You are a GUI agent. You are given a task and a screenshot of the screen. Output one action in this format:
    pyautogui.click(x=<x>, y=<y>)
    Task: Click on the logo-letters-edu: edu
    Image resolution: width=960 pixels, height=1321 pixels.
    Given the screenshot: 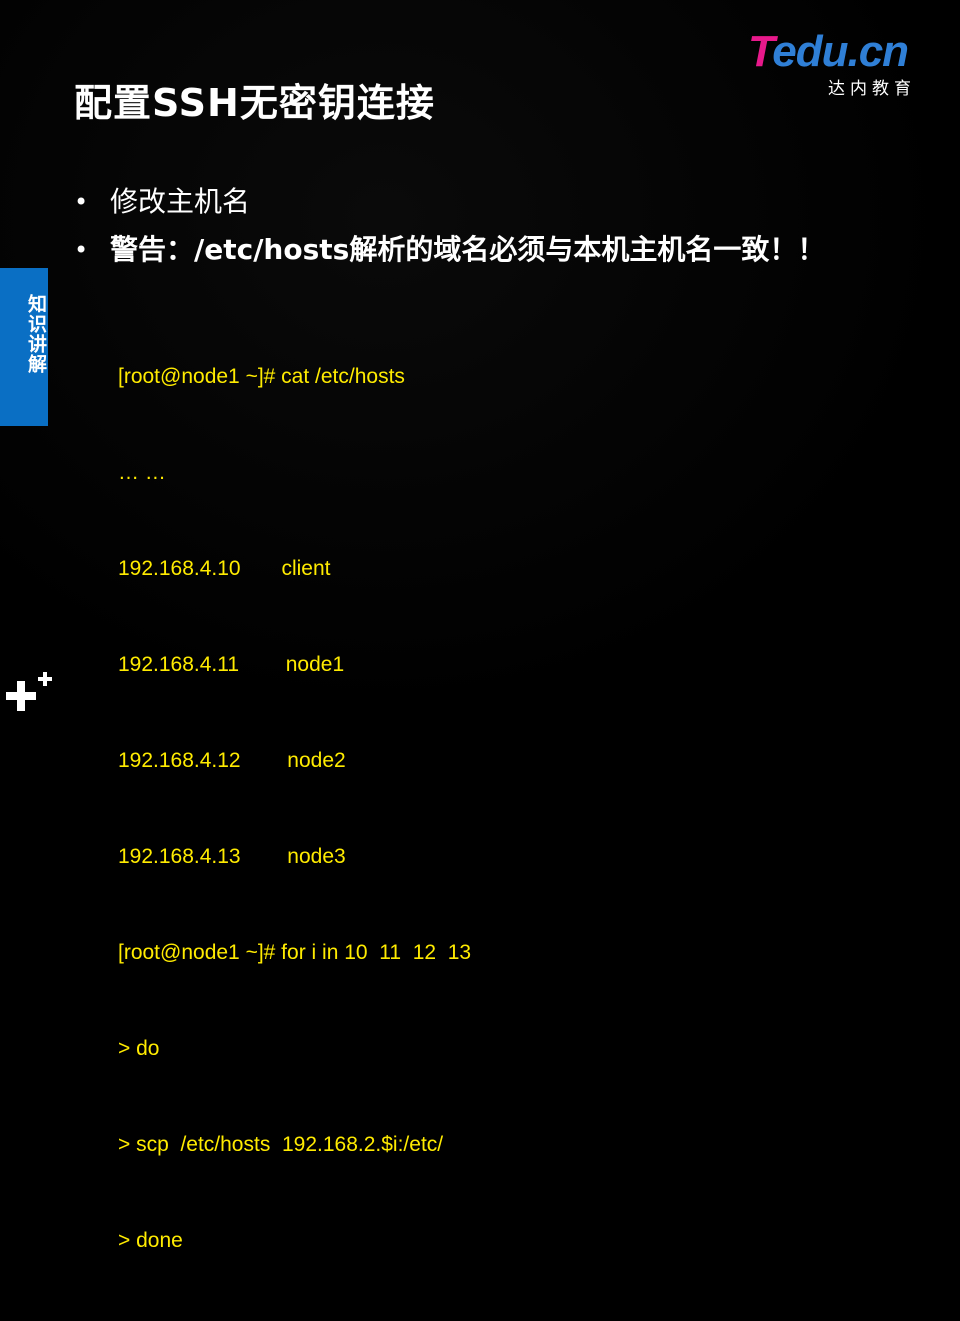 What is the action you would take?
    pyautogui.click(x=810, y=51)
    